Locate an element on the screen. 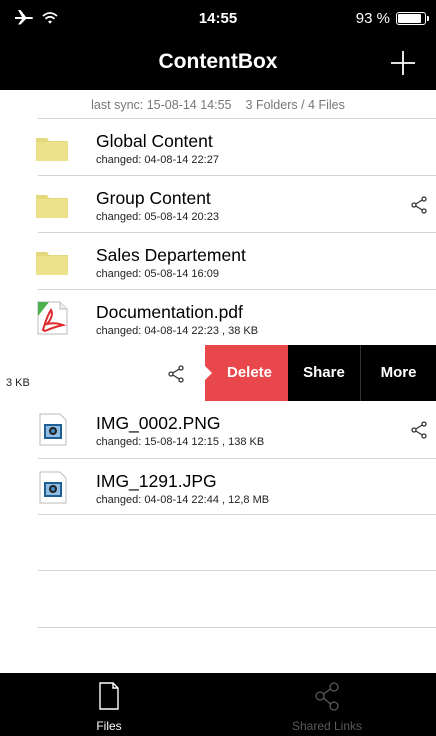  item-name: Documentation.pdf is located at coordinates (169, 312).